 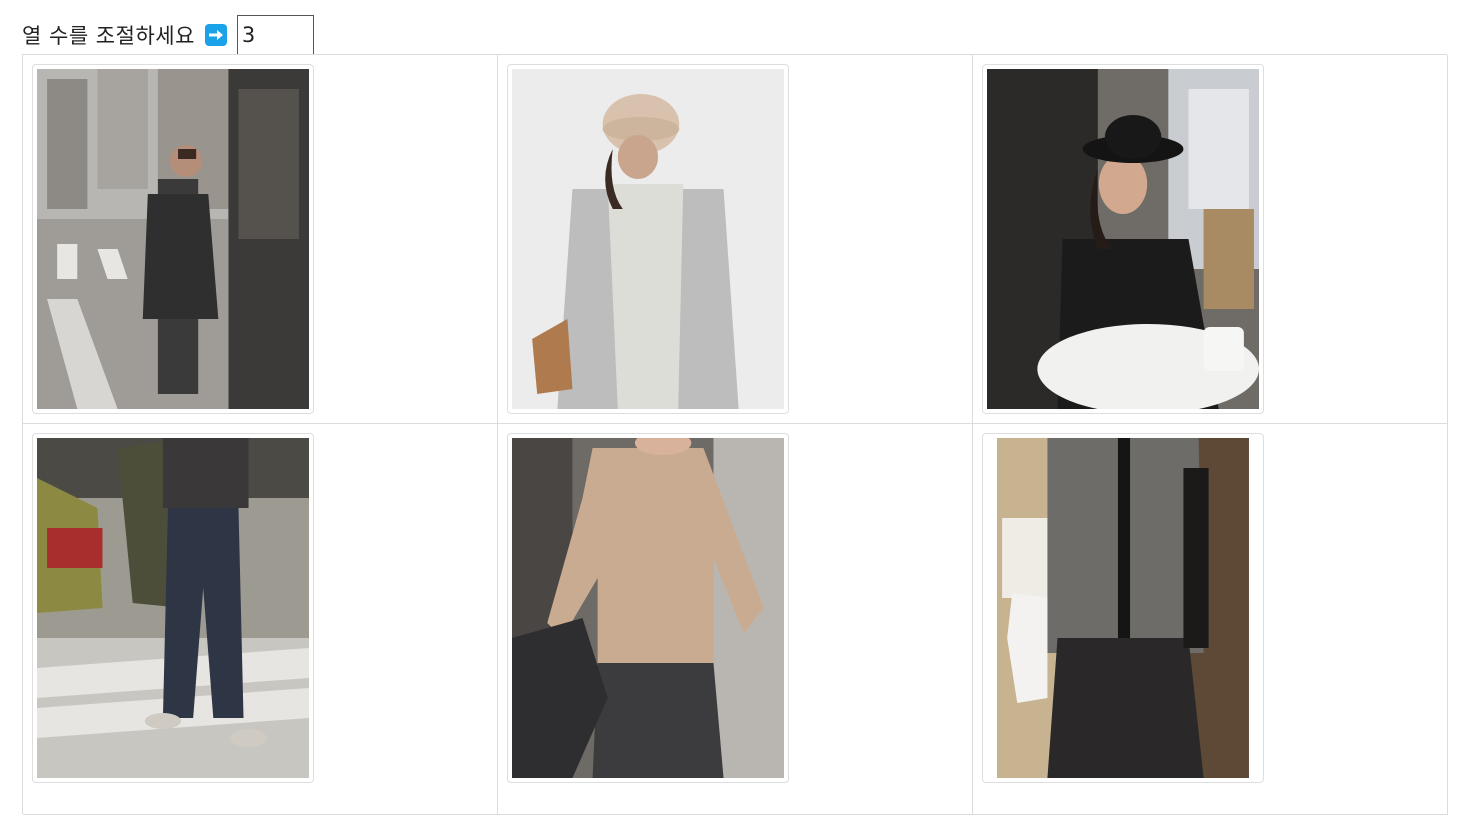 I want to click on photo-street-dark-scarf, so click(x=173, y=239).